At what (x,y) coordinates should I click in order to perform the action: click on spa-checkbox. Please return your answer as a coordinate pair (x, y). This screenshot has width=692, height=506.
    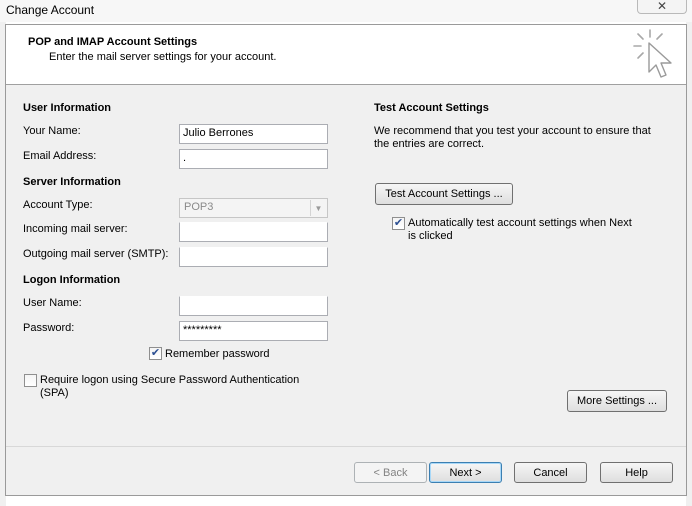
    Looking at the image, I should click on (30, 380).